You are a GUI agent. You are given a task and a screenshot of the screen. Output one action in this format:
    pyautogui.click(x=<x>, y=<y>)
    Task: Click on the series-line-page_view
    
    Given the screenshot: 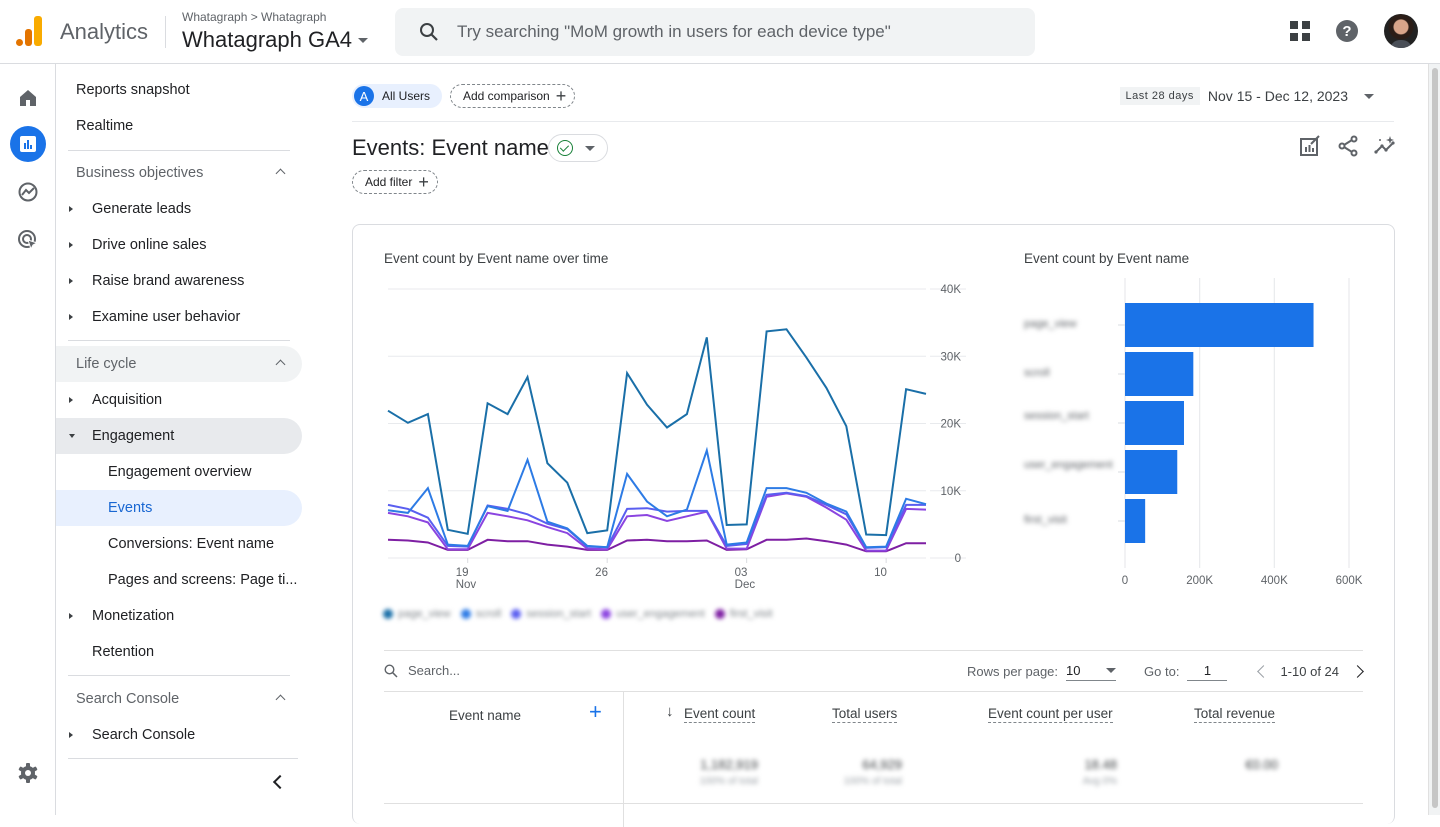 What is the action you would take?
    pyautogui.click(x=657, y=432)
    